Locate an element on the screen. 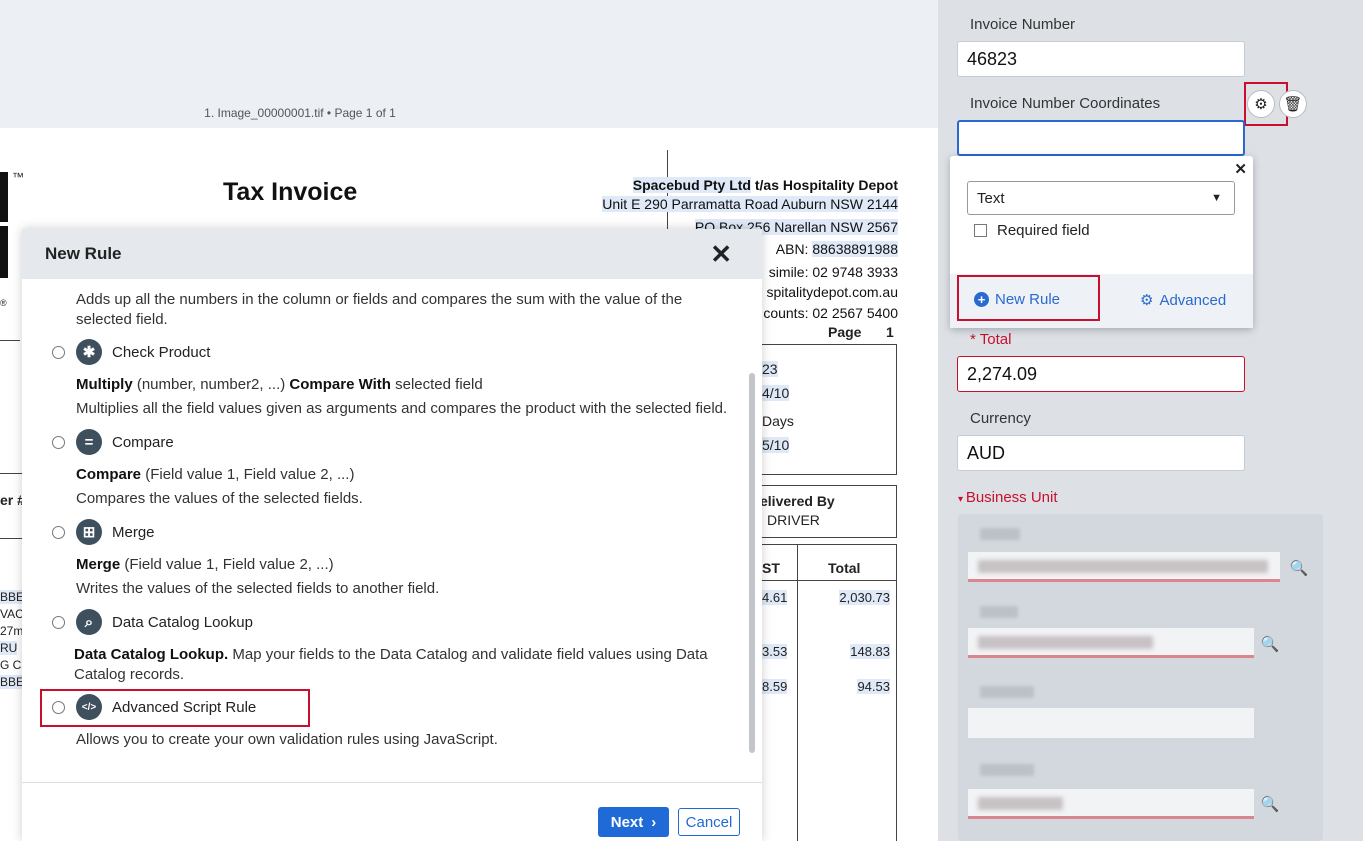  radio-check-product is located at coordinates (58, 352).